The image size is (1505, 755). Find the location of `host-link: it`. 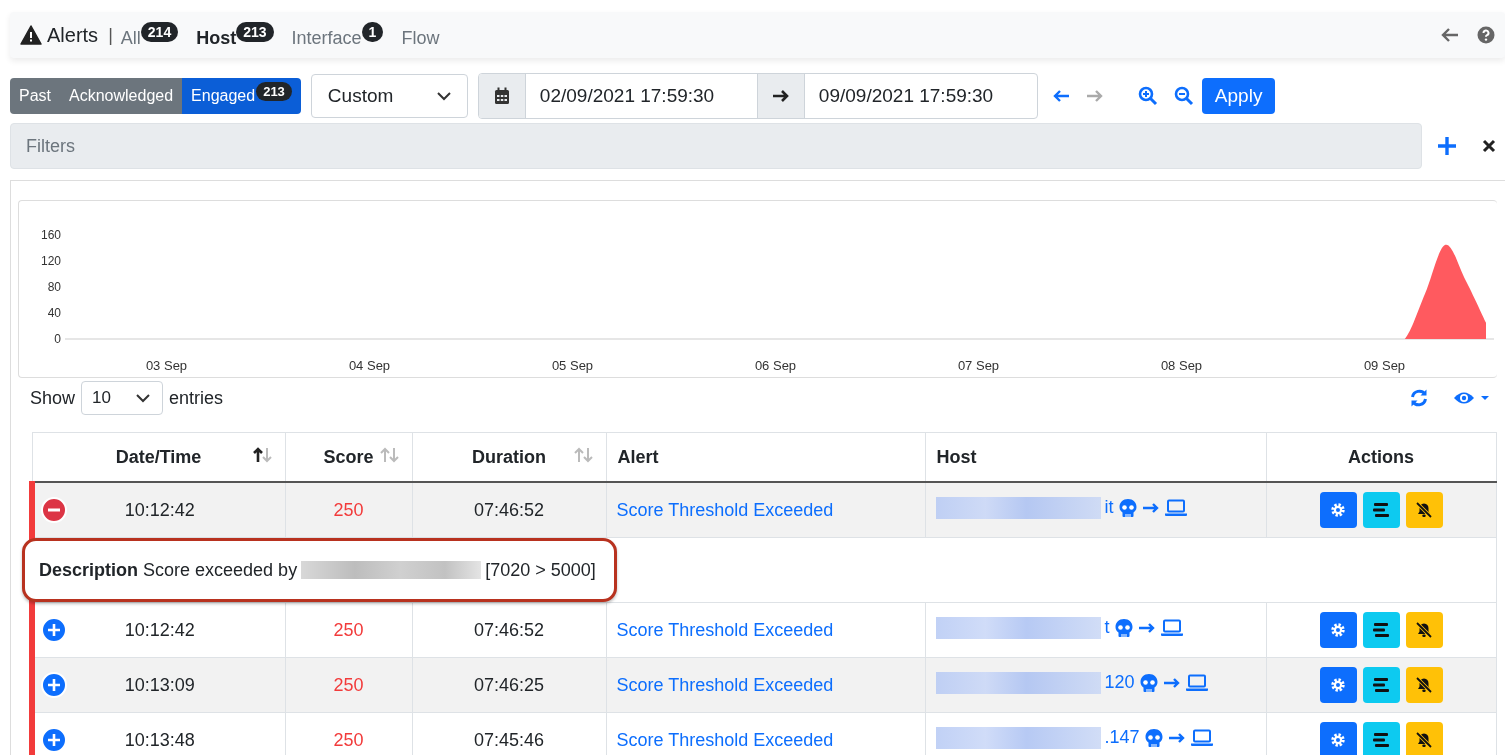

host-link: it is located at coordinates (1109, 507).